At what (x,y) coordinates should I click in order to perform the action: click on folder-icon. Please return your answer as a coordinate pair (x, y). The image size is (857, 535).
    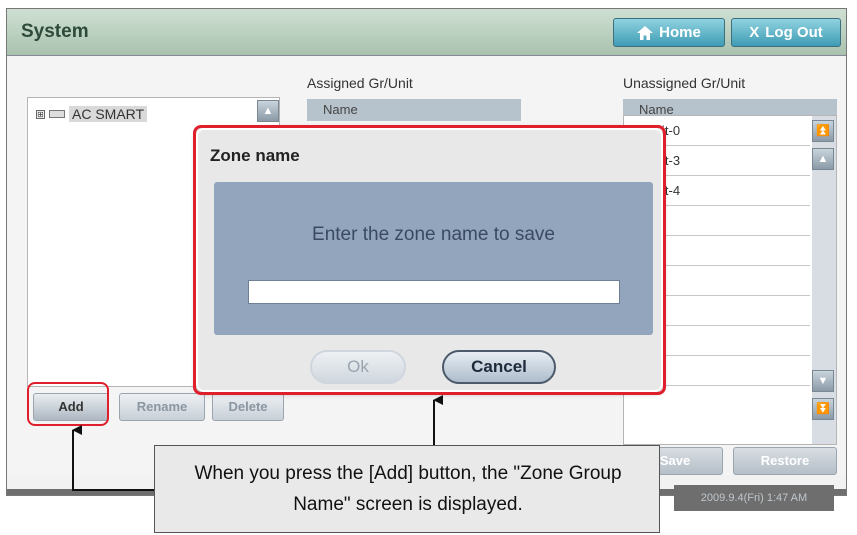
    Looking at the image, I should click on (57, 114).